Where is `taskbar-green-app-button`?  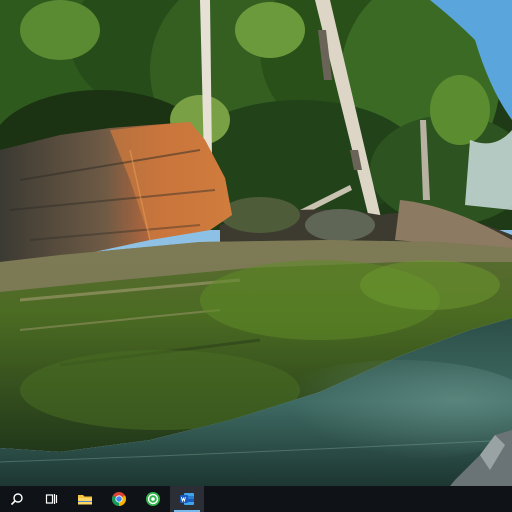 taskbar-green-app-button is located at coordinates (153, 499).